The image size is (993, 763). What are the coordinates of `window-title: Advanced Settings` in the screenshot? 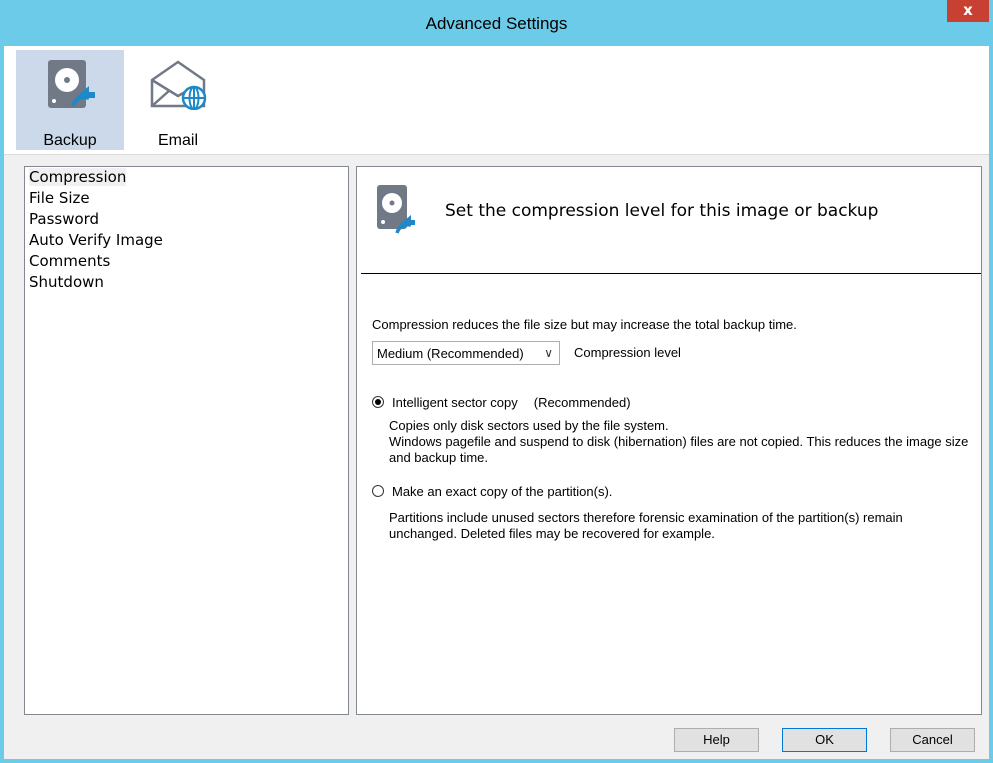 It's located at (496, 23).